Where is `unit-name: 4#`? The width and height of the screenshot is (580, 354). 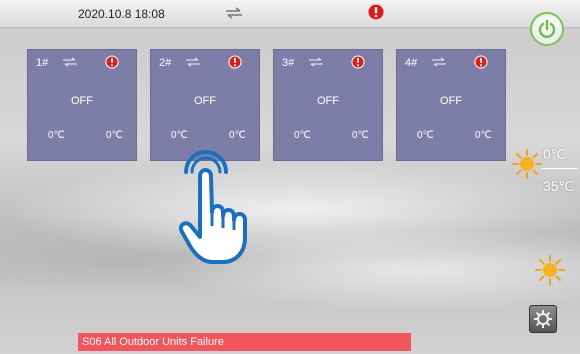 unit-name: 4# is located at coordinates (411, 63).